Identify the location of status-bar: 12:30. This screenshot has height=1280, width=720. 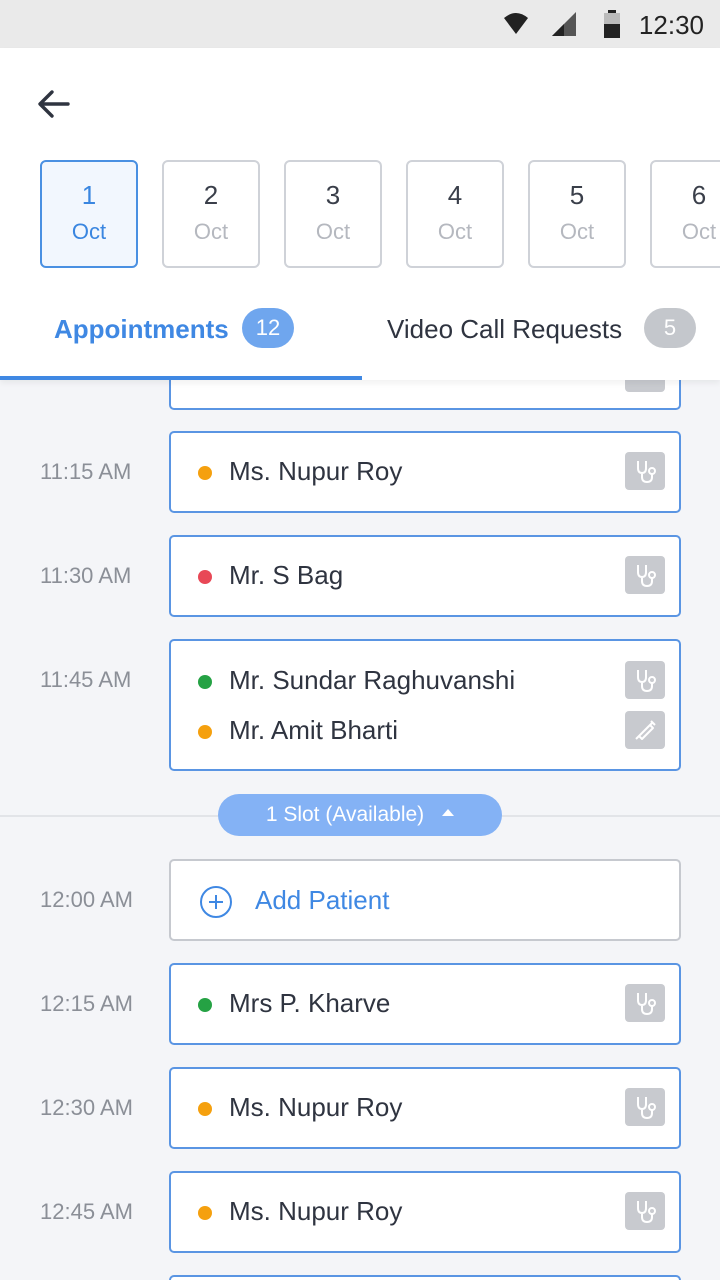
(360, 24).